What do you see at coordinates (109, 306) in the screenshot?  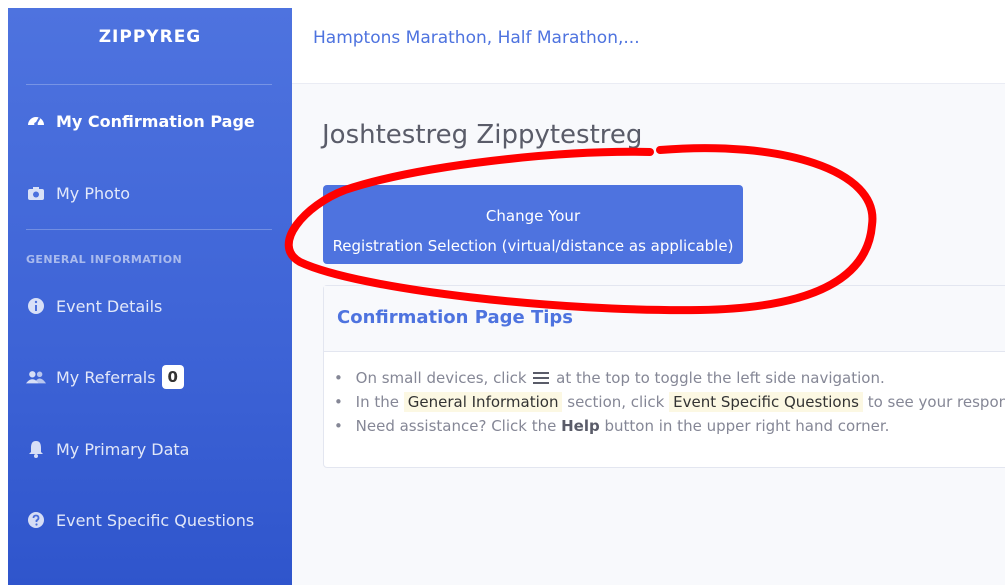 I see `sidebar-item-label: Event Details` at bounding box center [109, 306].